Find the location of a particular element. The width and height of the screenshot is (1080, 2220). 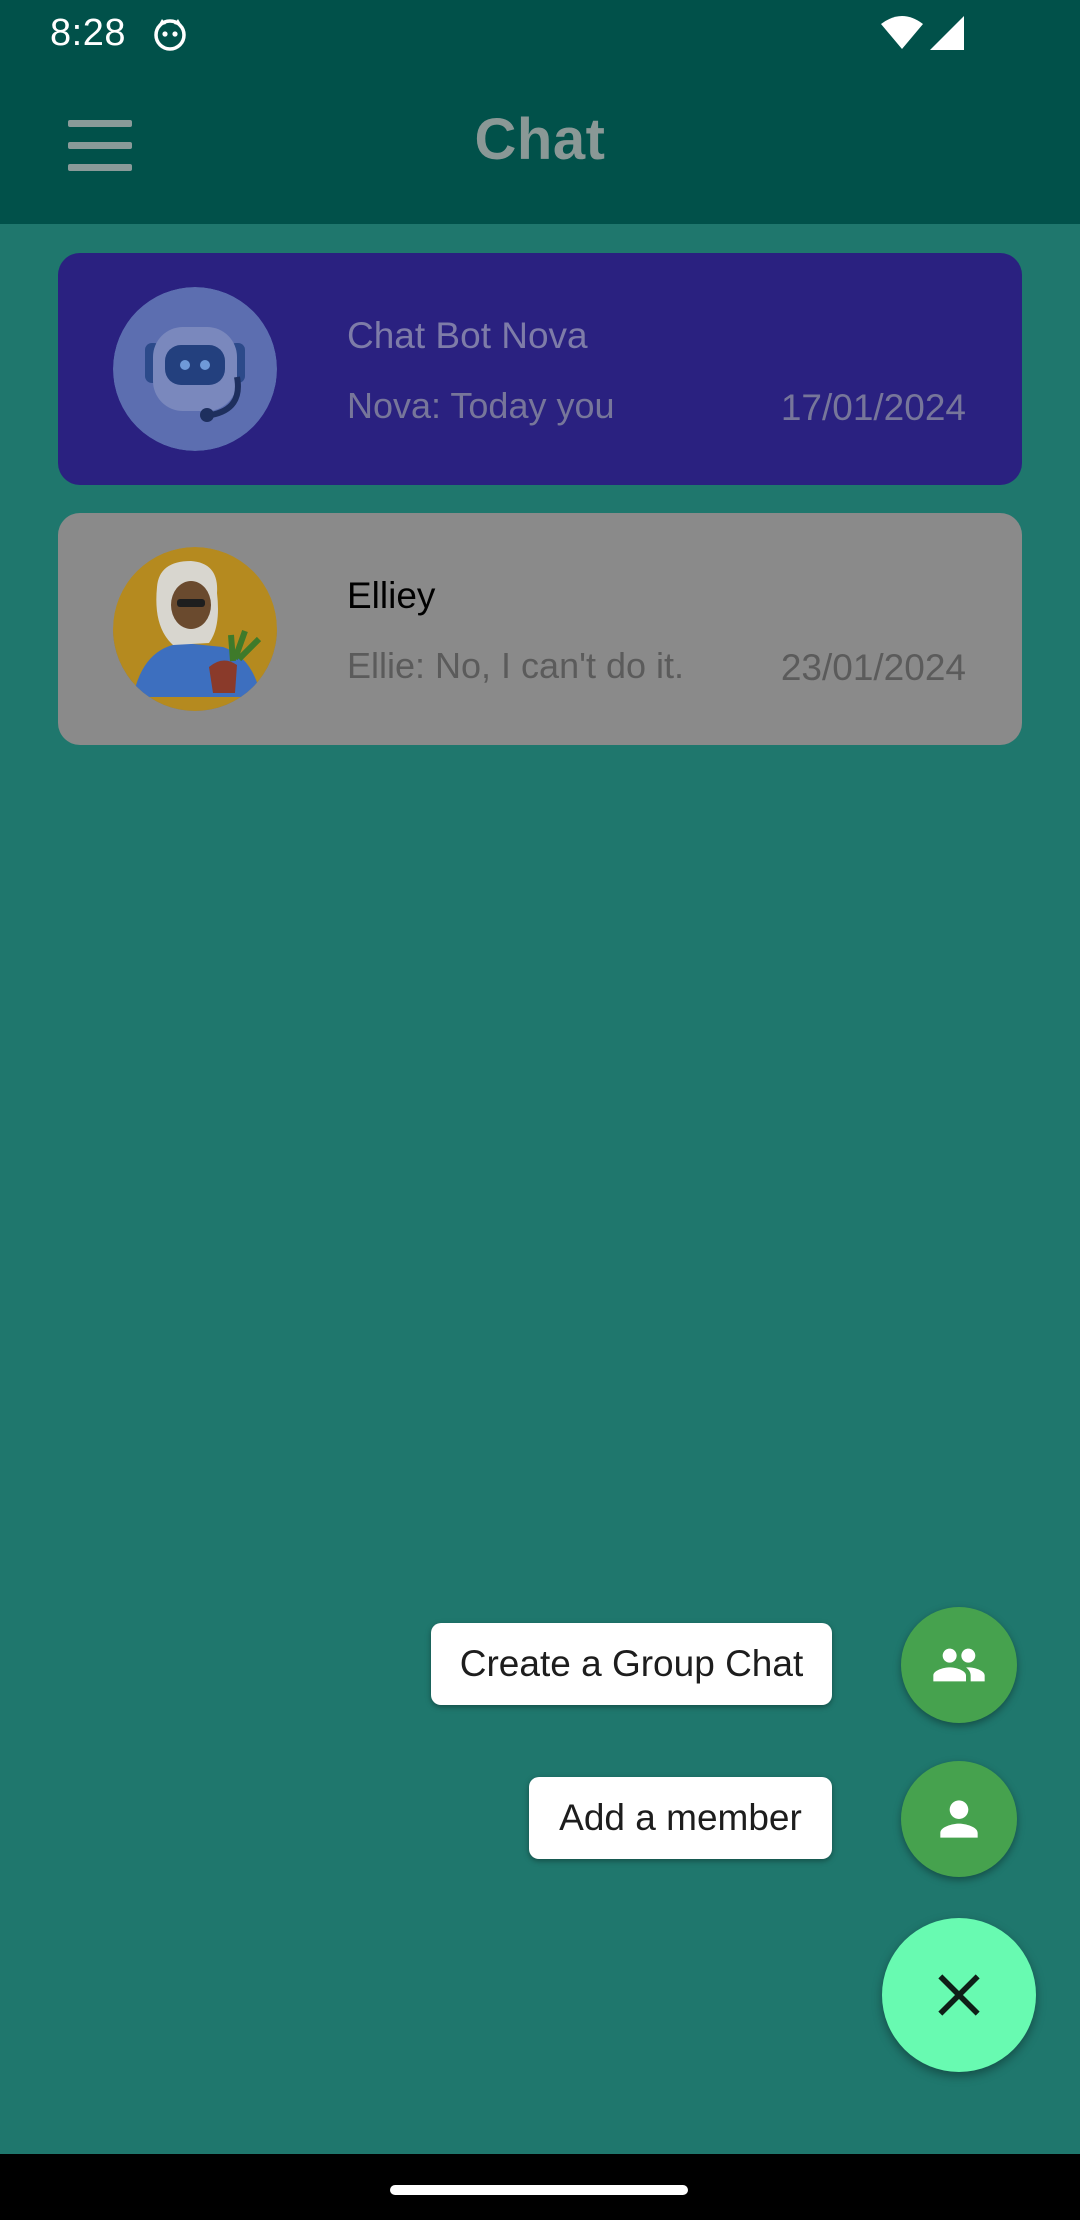

chat-date: 23/01/2024 is located at coordinates (873, 667).